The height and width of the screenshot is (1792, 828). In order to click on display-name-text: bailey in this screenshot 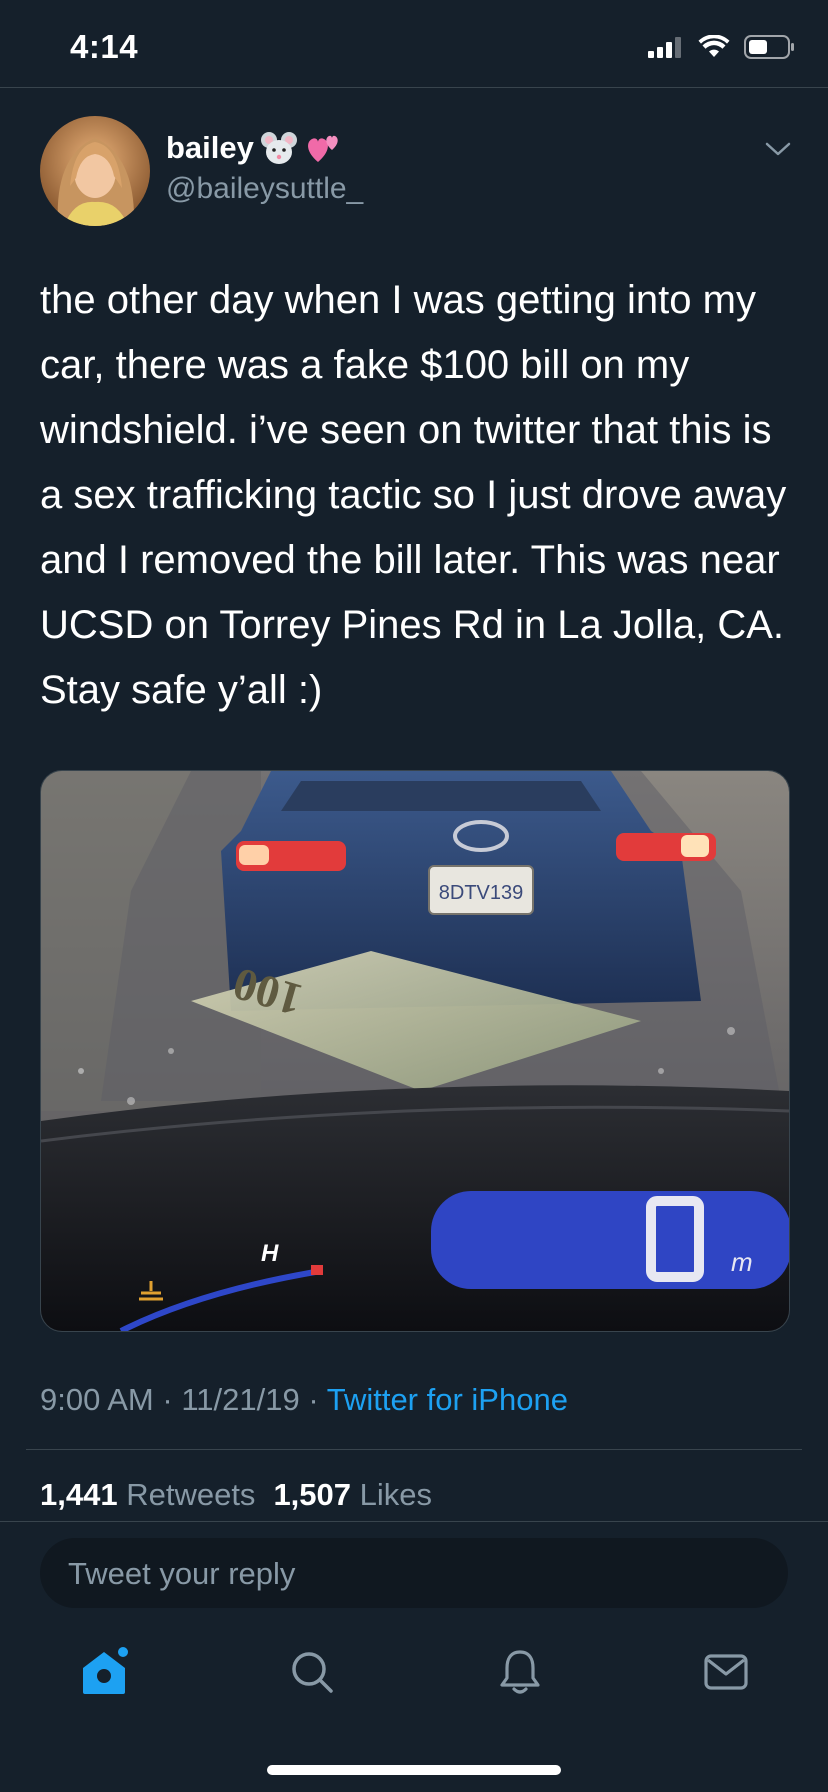, I will do `click(210, 147)`.